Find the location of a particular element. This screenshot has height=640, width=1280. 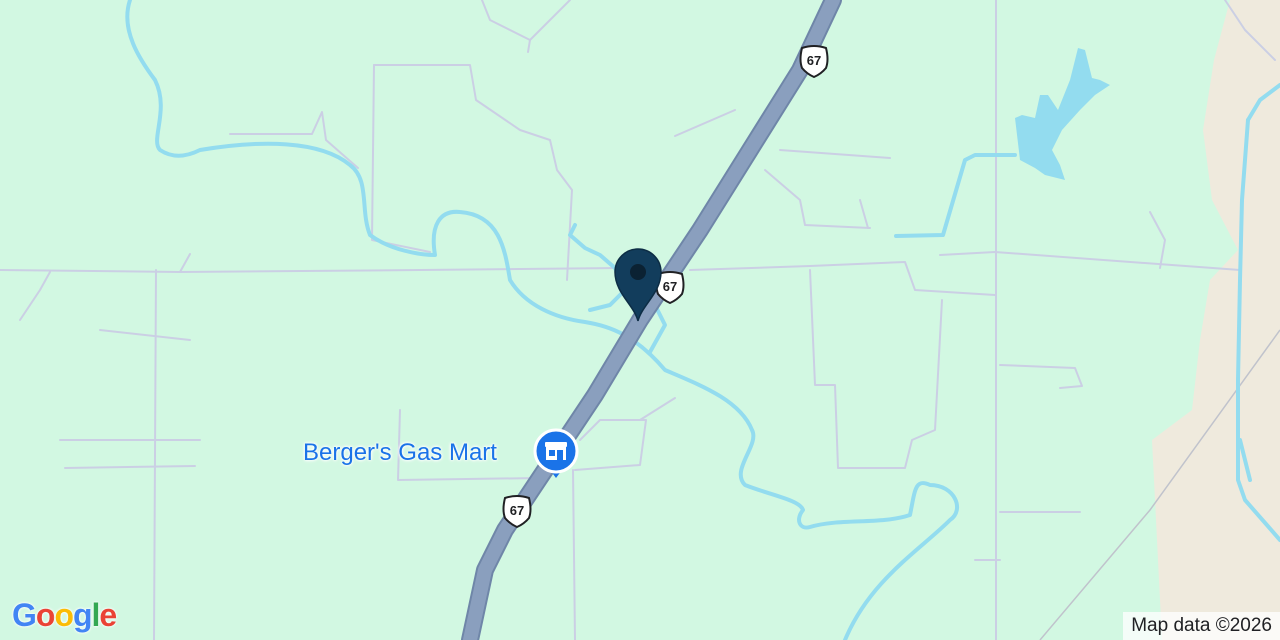

poi-marker is located at coordinates (556, 453).